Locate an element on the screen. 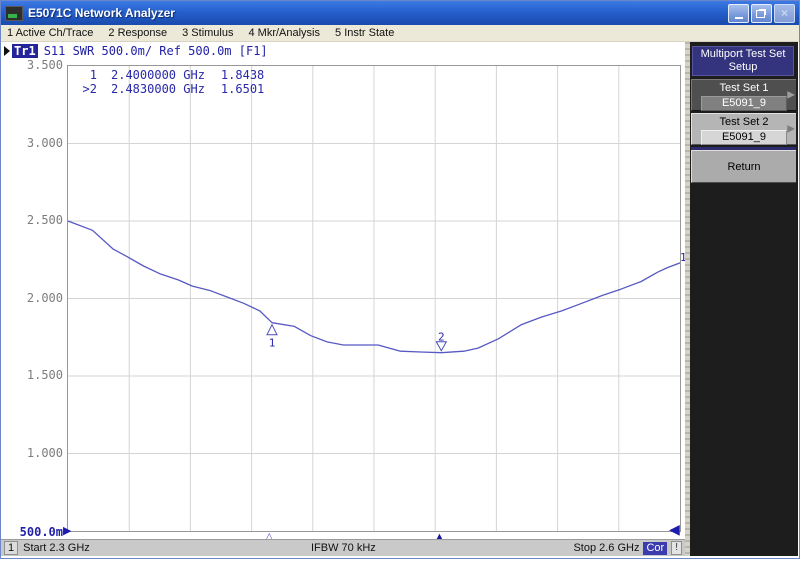  softkey-panel-title-line2: Setup is located at coordinates (743, 67).